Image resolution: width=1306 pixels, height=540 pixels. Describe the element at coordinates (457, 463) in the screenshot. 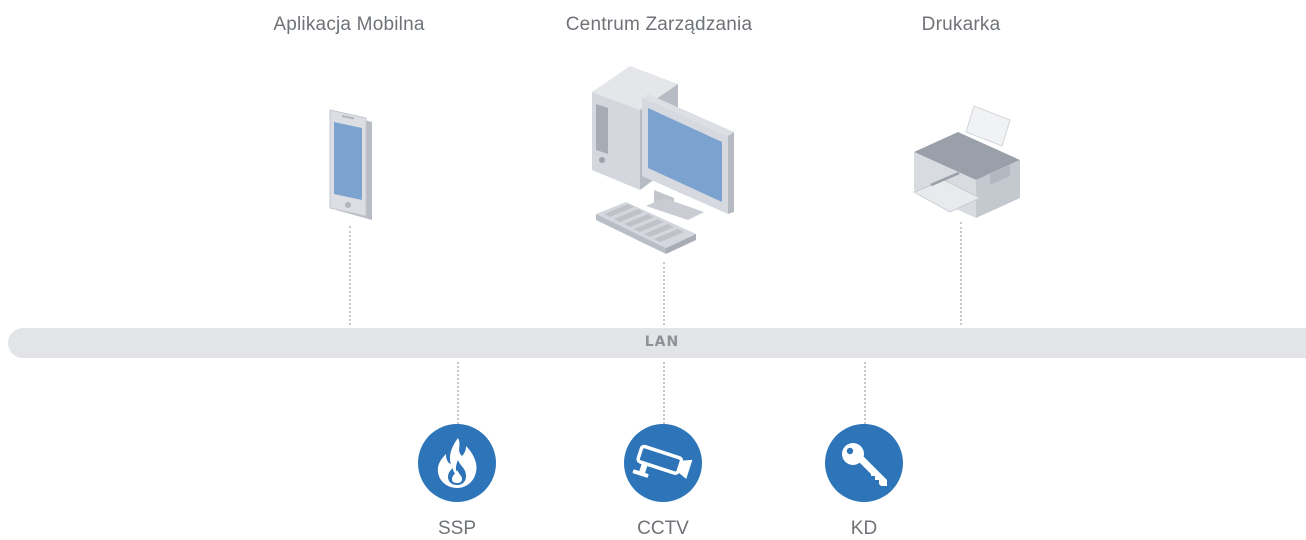

I see `fire-icon` at that location.